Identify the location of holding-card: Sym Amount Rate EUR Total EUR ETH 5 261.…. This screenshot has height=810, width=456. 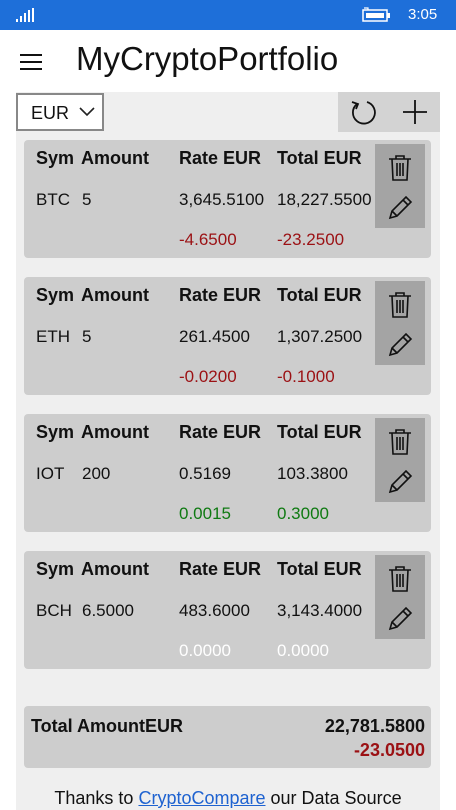
(227, 336).